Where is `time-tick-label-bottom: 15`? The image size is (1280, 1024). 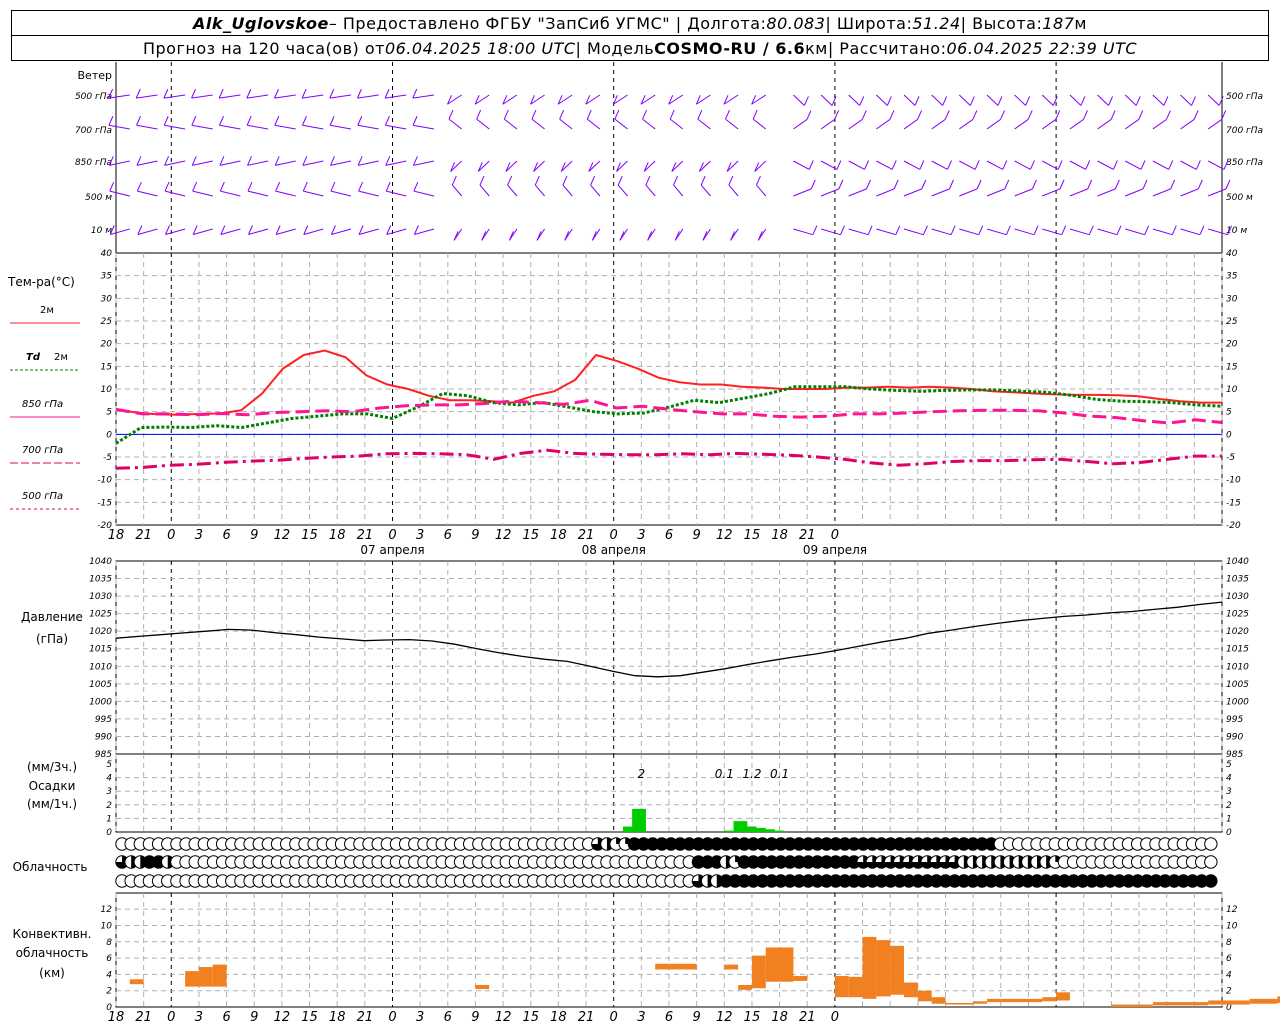 time-tick-label-bottom: 15 is located at coordinates (530, 1017).